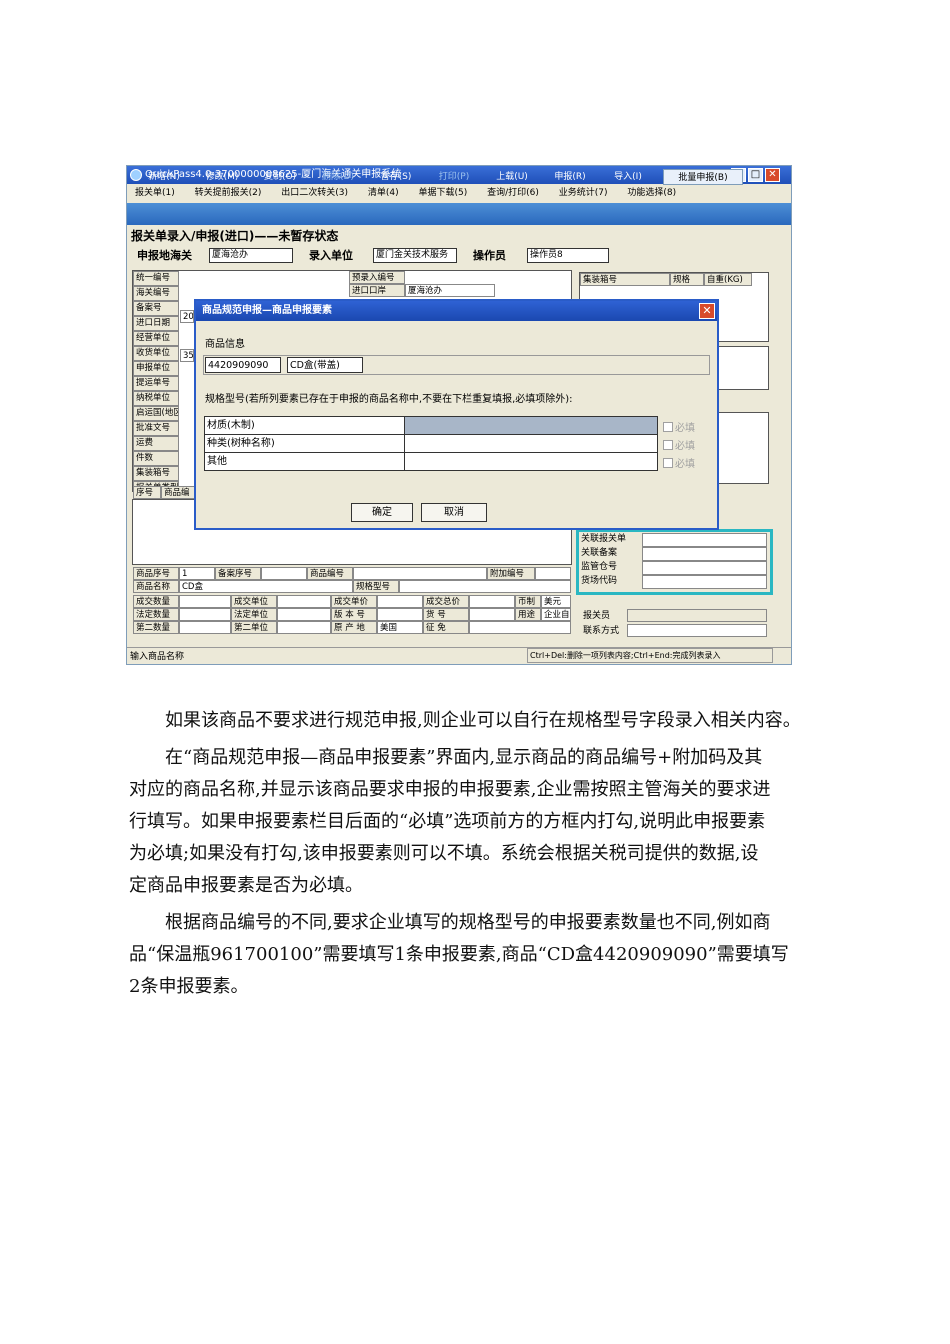  Describe the element at coordinates (415, 255) in the screenshot. I see `unit-field: 厦门金关技术服务` at that location.